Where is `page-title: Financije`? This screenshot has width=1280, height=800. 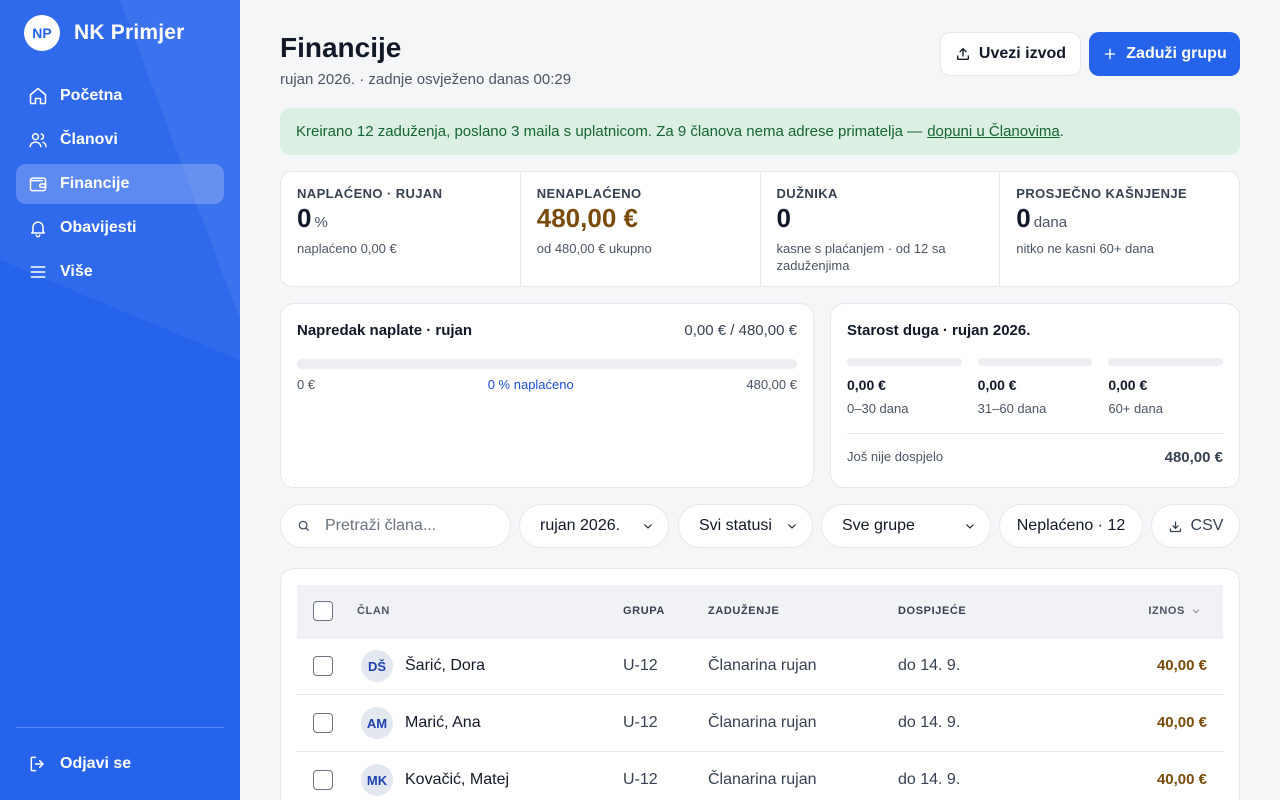
page-title: Financije is located at coordinates (341, 47).